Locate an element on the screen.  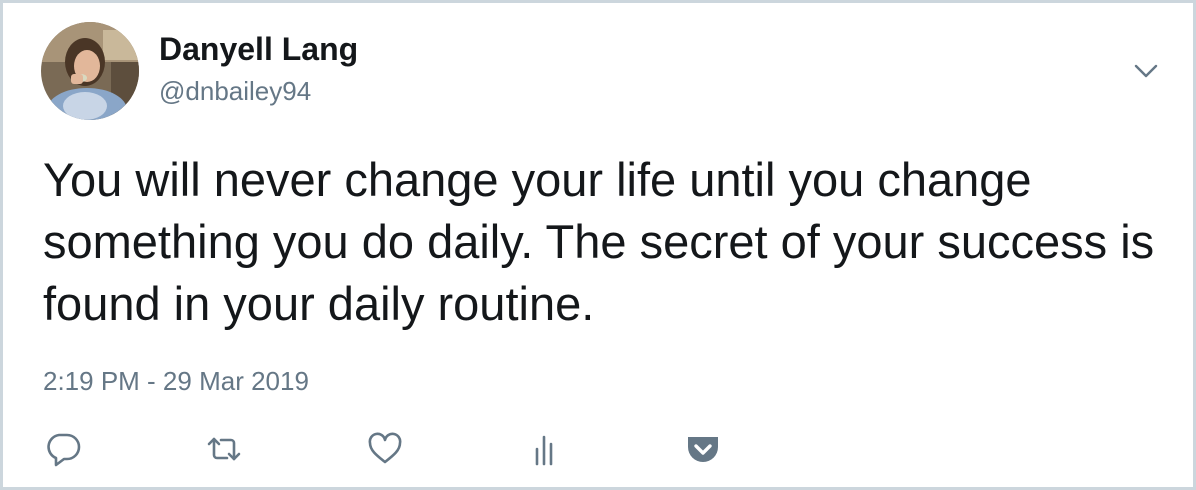
analytics-button is located at coordinates (544, 449).